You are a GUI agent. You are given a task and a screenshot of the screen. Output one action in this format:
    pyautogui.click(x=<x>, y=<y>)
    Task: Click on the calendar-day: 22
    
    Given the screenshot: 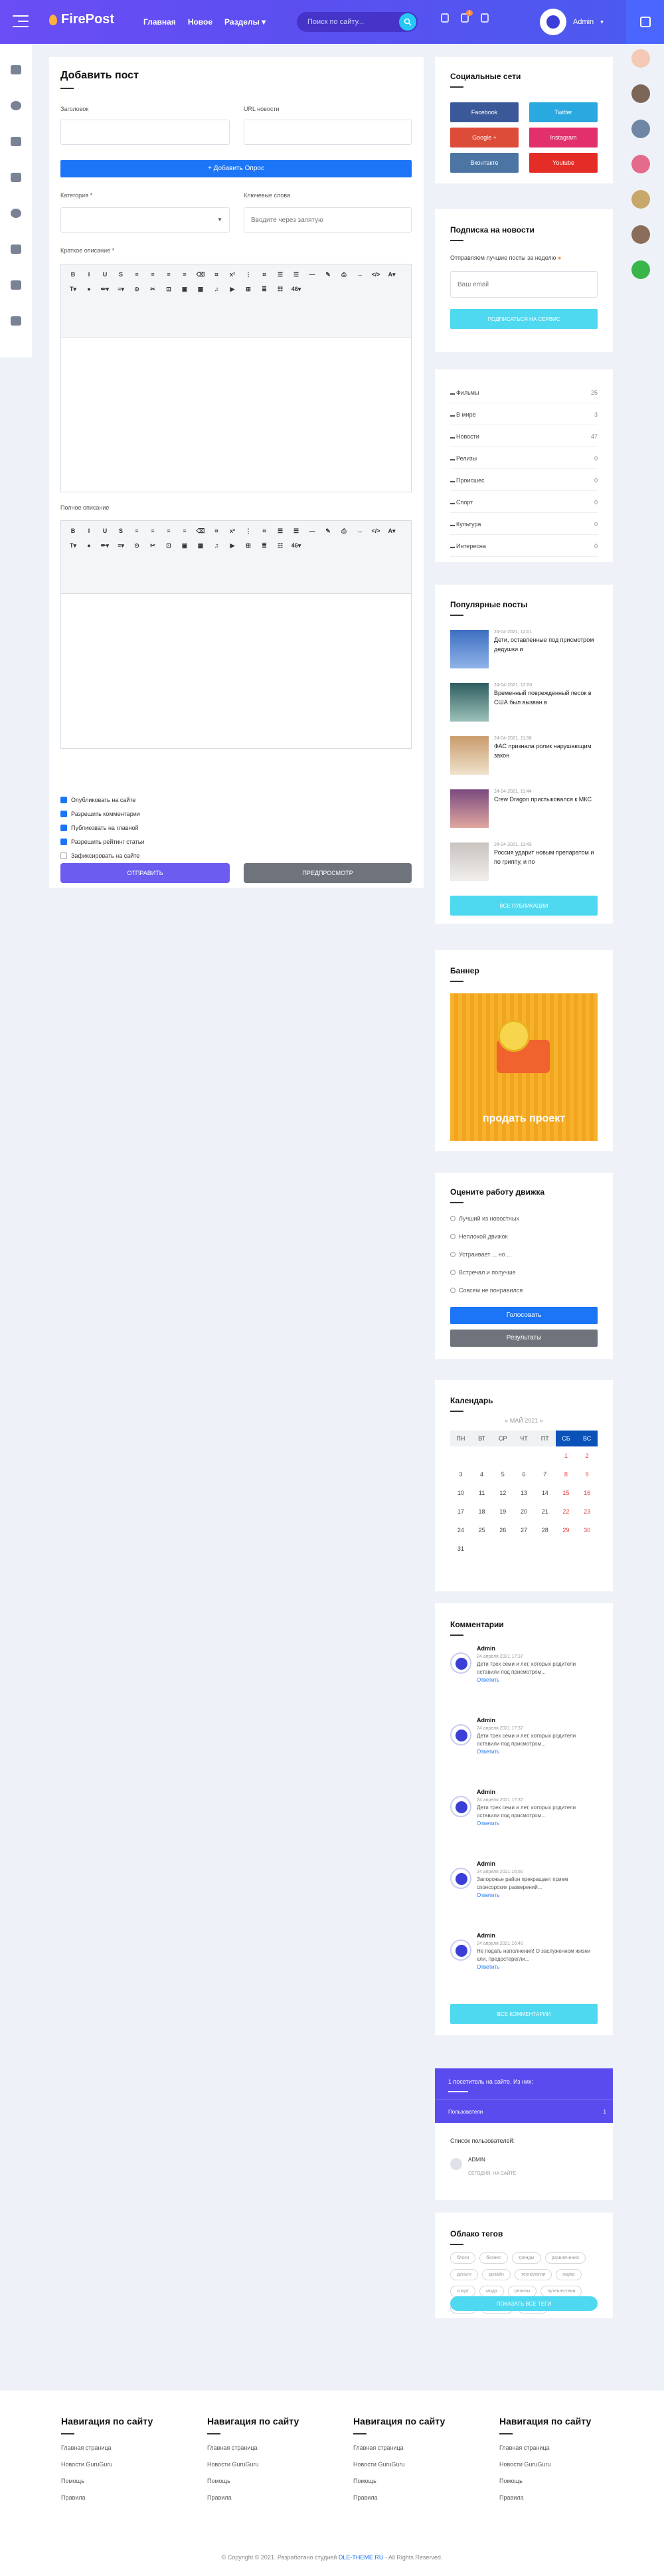 What is the action you would take?
    pyautogui.click(x=567, y=1512)
    